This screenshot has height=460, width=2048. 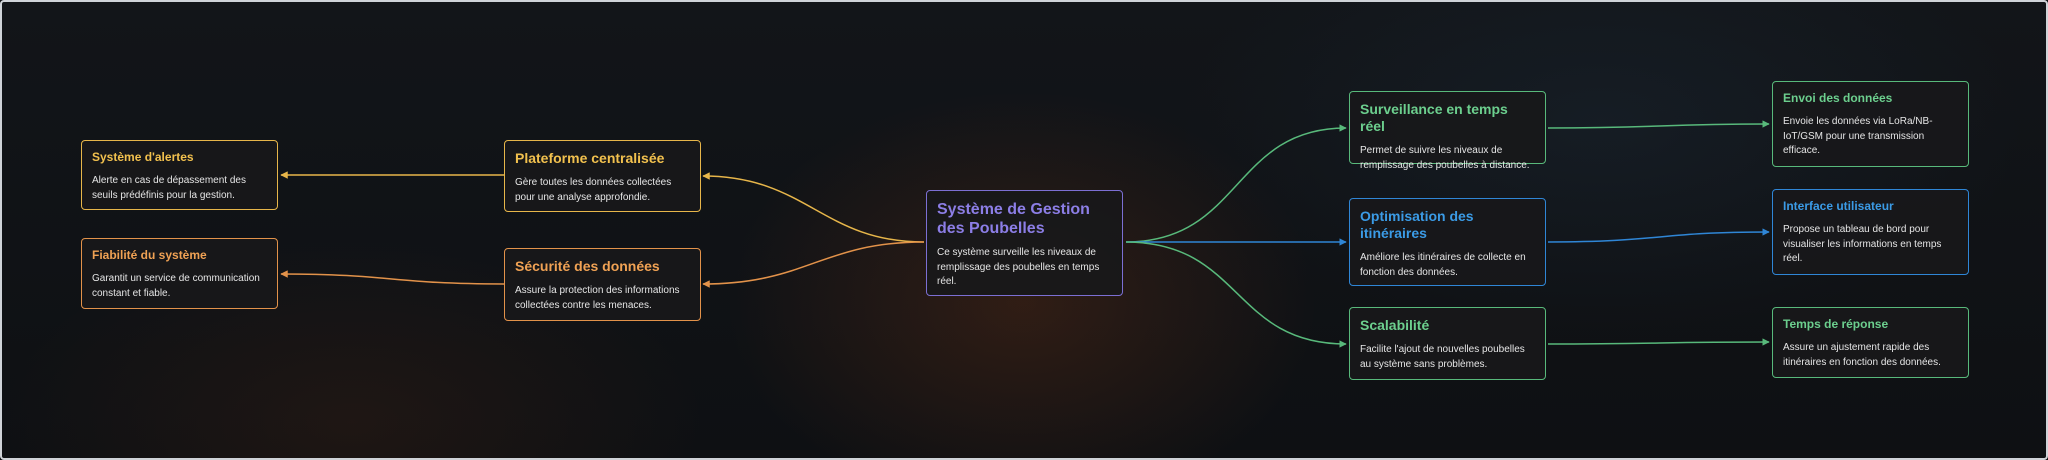 What do you see at coordinates (1417, 224) in the screenshot?
I see `node-title: Optimisation des itinéraires` at bounding box center [1417, 224].